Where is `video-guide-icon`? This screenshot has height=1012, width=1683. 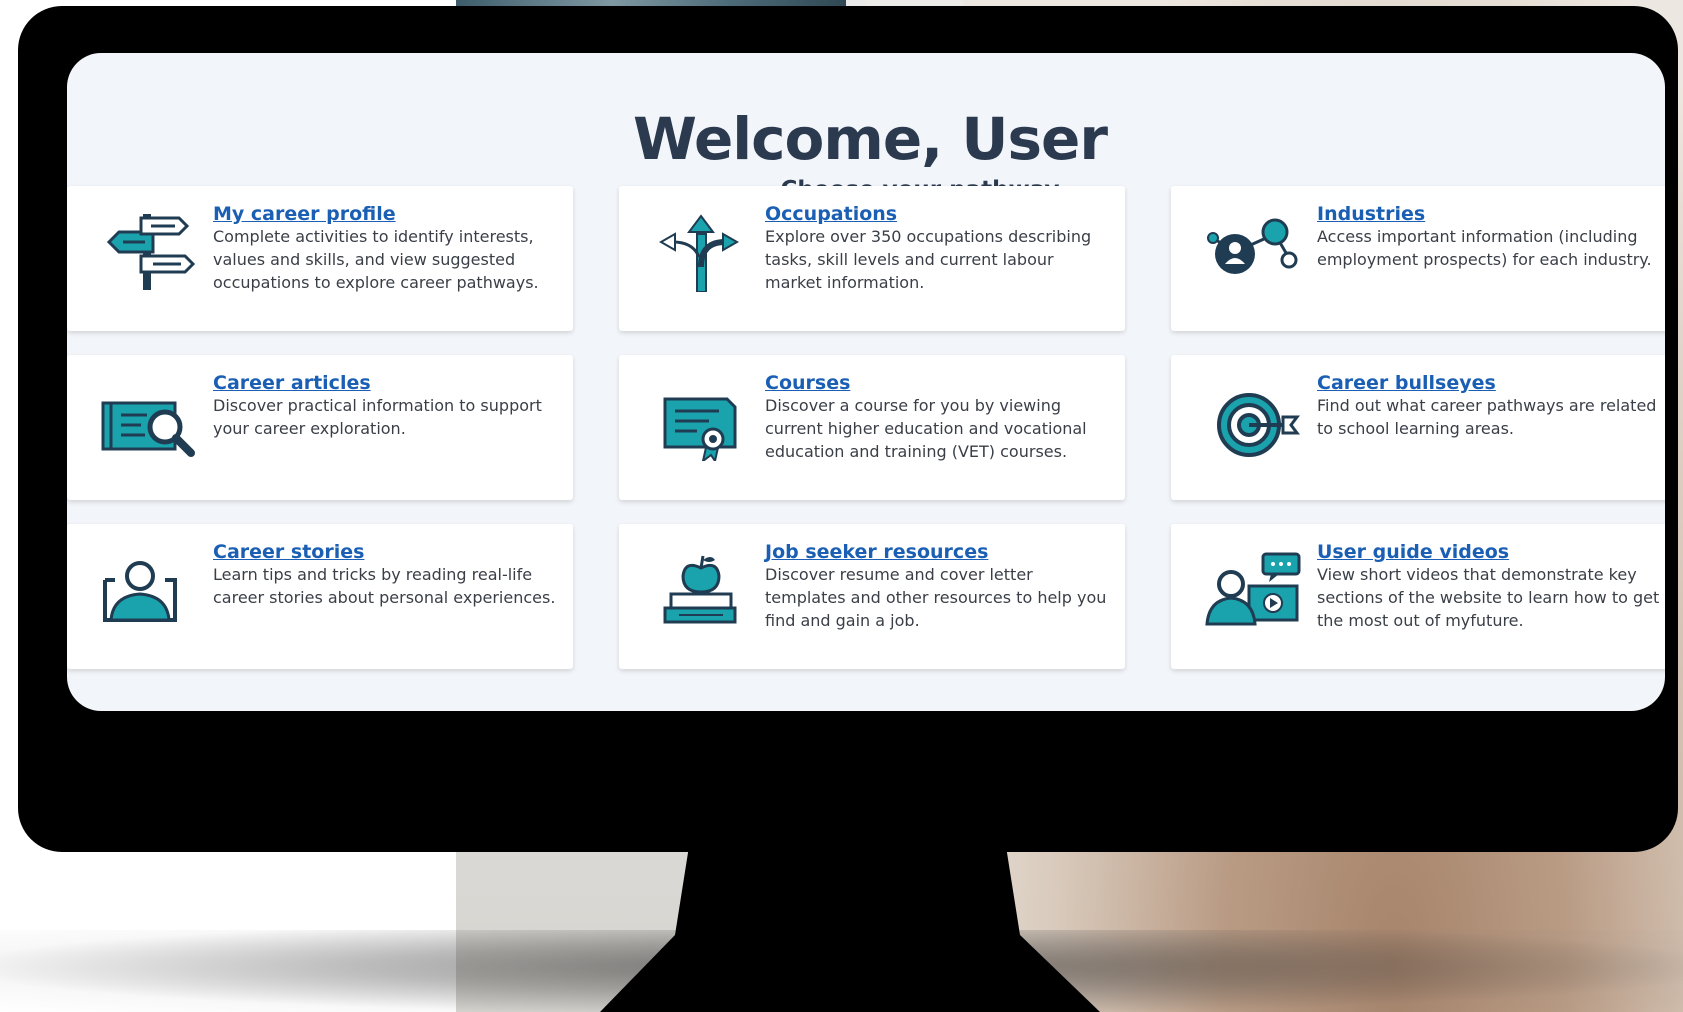 video-guide-icon is located at coordinates (1253, 589).